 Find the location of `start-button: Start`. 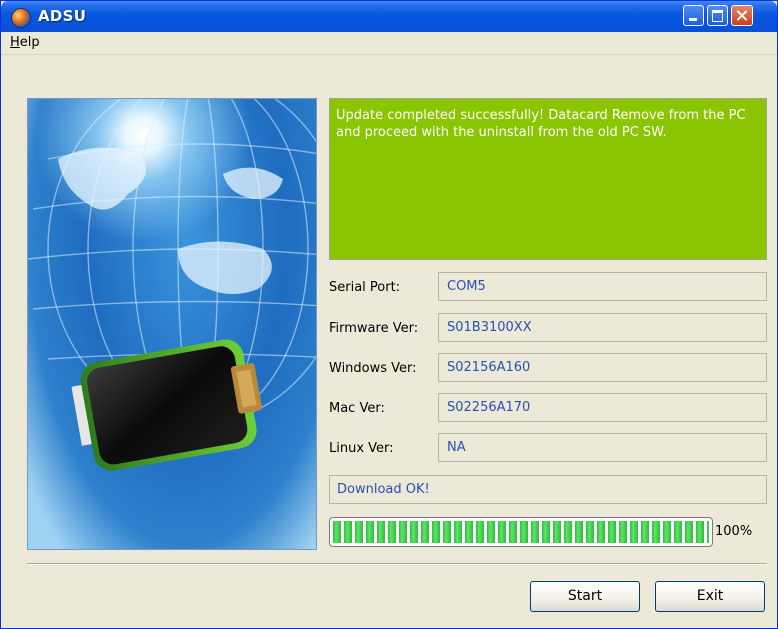

start-button: Start is located at coordinates (585, 596).